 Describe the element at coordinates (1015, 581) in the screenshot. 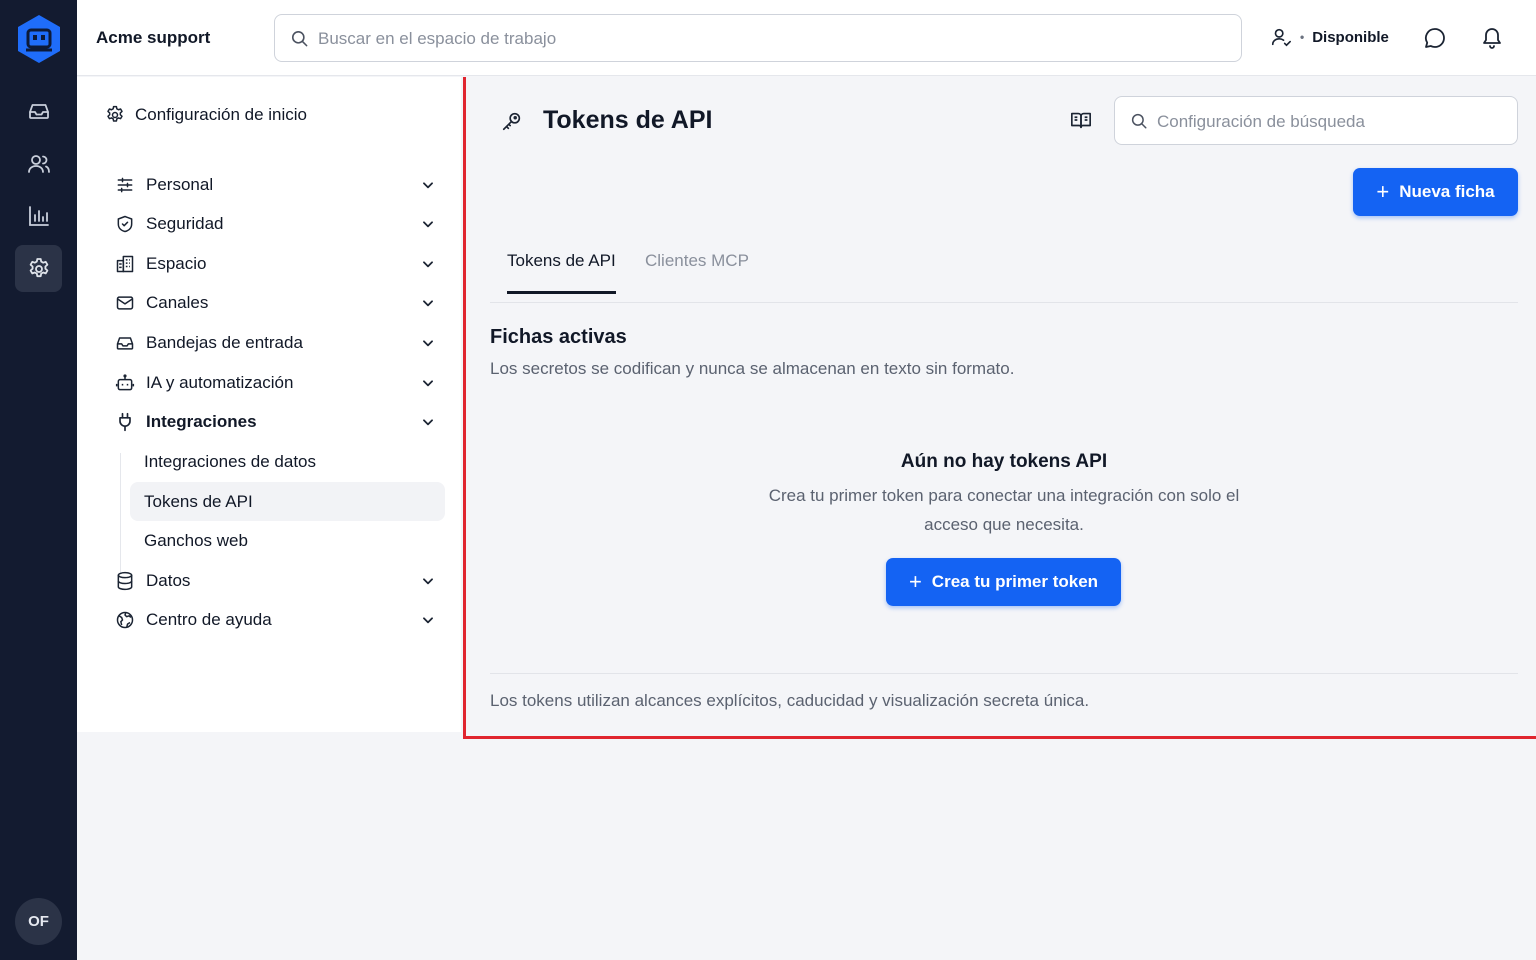

I see `create-first-token-label: Crea tu primer token` at that location.